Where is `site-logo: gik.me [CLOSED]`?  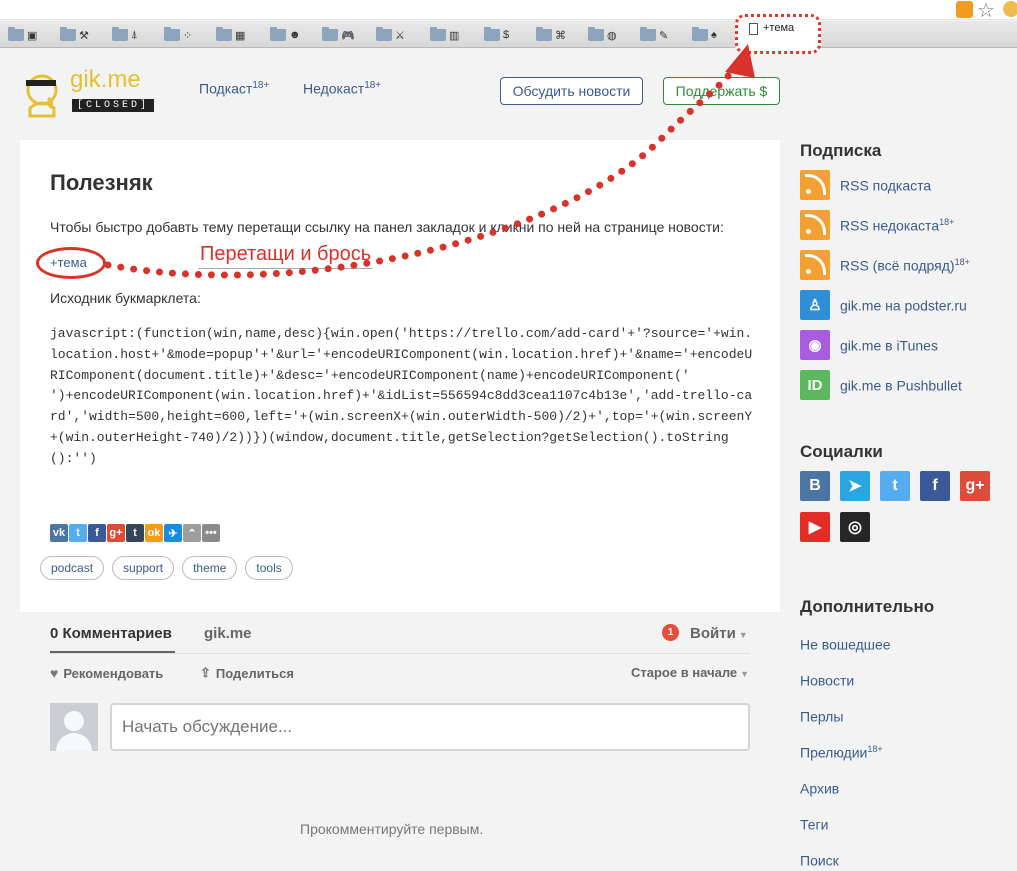 site-logo: gik.me [CLOSED] is located at coordinates (95, 93).